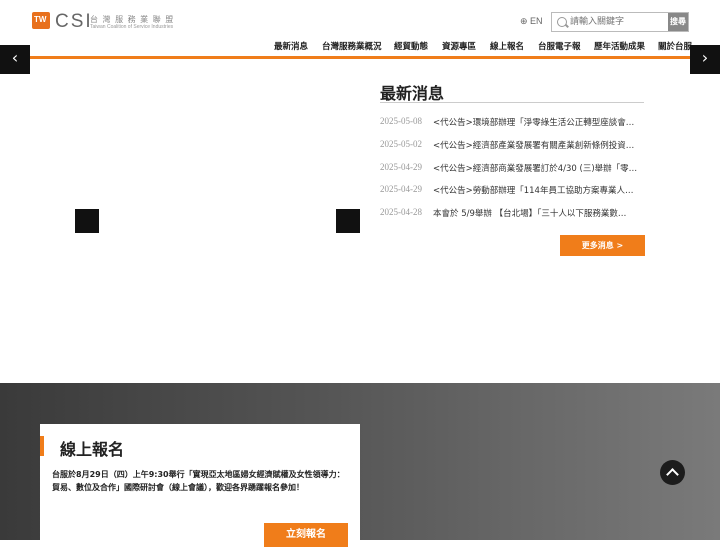 This screenshot has width=720, height=554. I want to click on news-date: 2025-05-08, so click(401, 121).